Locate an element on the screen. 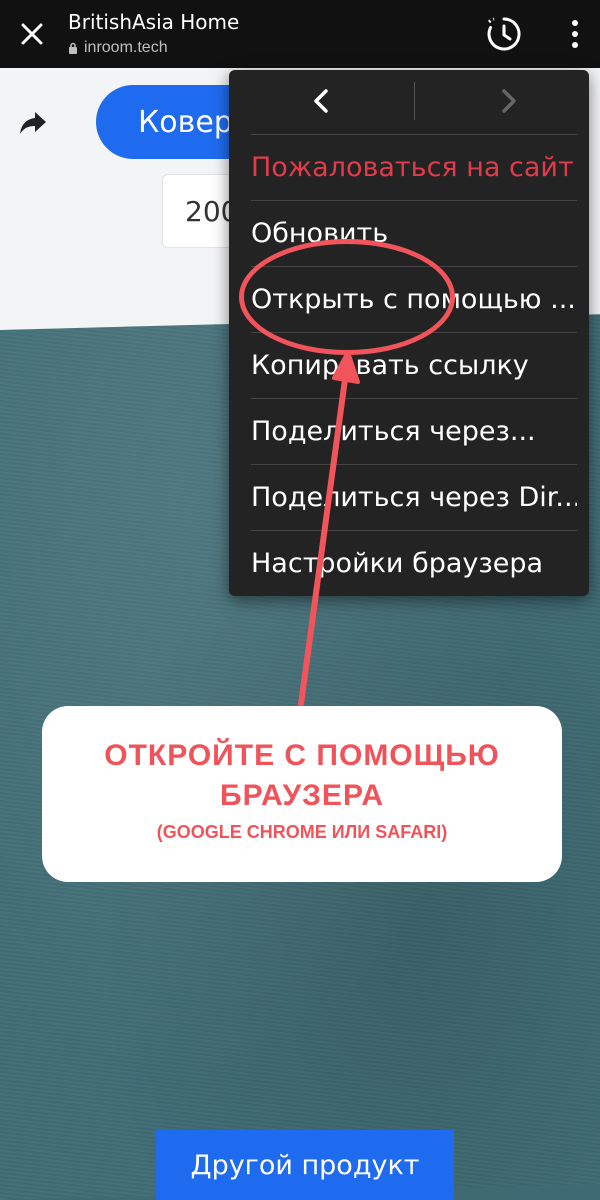  browser-app-bar: BritishAsia Home inroom.tech is located at coordinates (300, 34).